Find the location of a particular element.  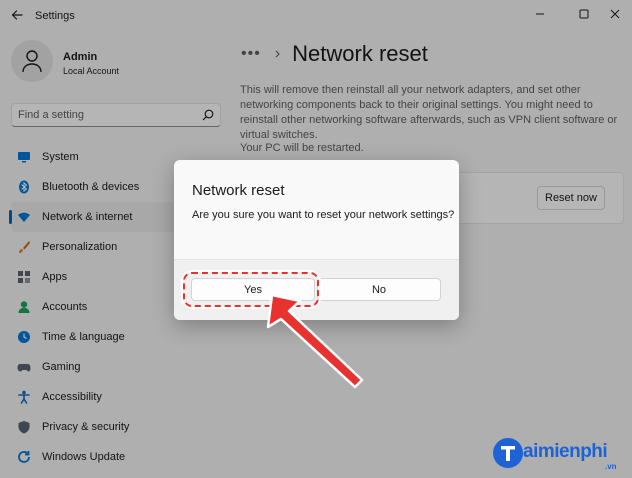

watermark-logo: aimienphi .vn is located at coordinates (561, 454).